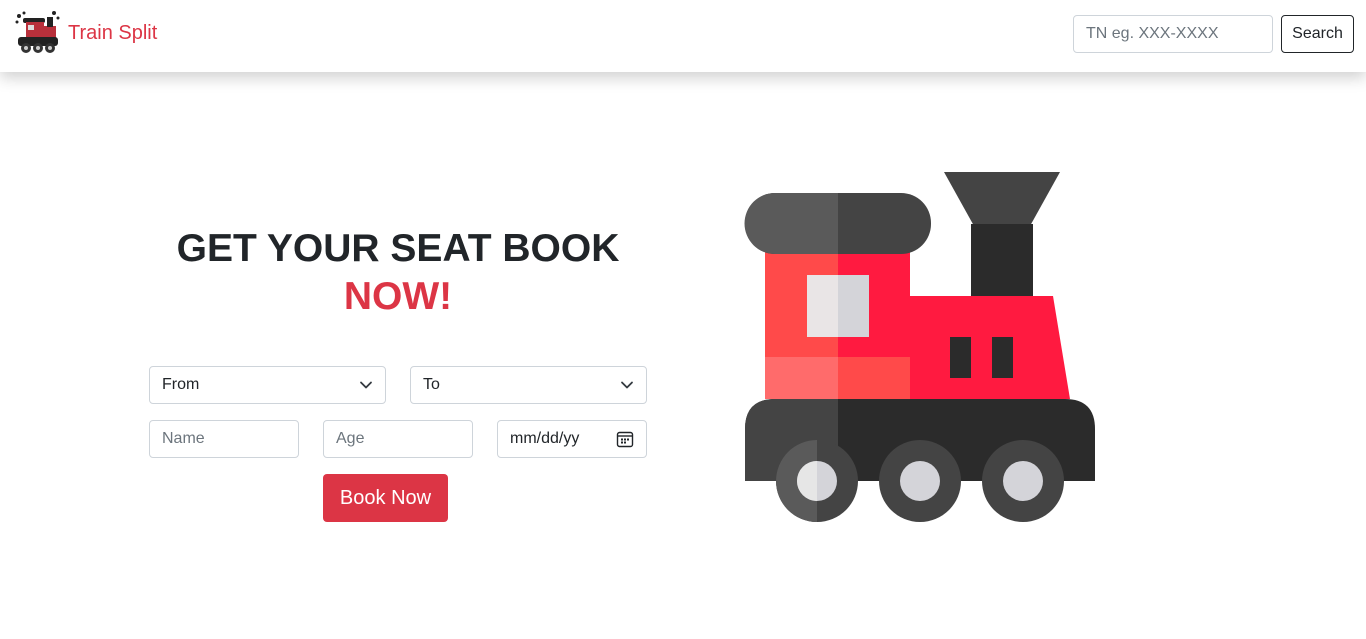 The width and height of the screenshot is (1366, 639). What do you see at coordinates (1173, 34) in the screenshot?
I see `train-number-search-input` at bounding box center [1173, 34].